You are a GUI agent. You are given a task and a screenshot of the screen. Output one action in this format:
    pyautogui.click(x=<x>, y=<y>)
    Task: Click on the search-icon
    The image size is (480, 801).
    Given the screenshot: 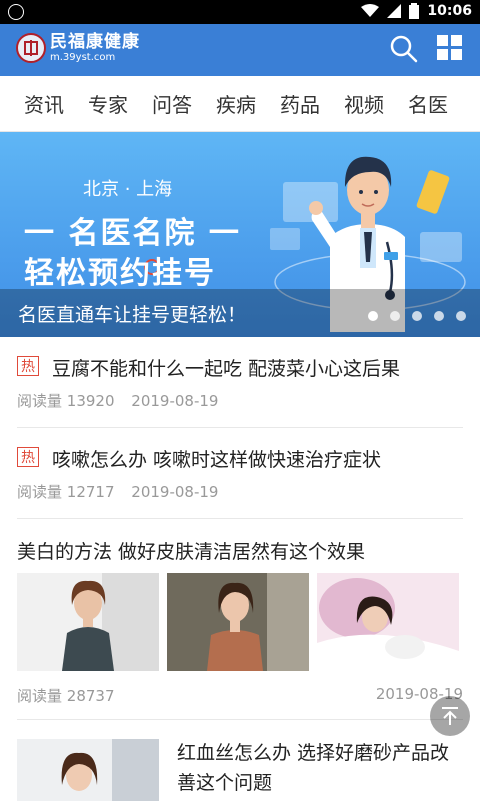 What is the action you would take?
    pyautogui.click(x=404, y=49)
    